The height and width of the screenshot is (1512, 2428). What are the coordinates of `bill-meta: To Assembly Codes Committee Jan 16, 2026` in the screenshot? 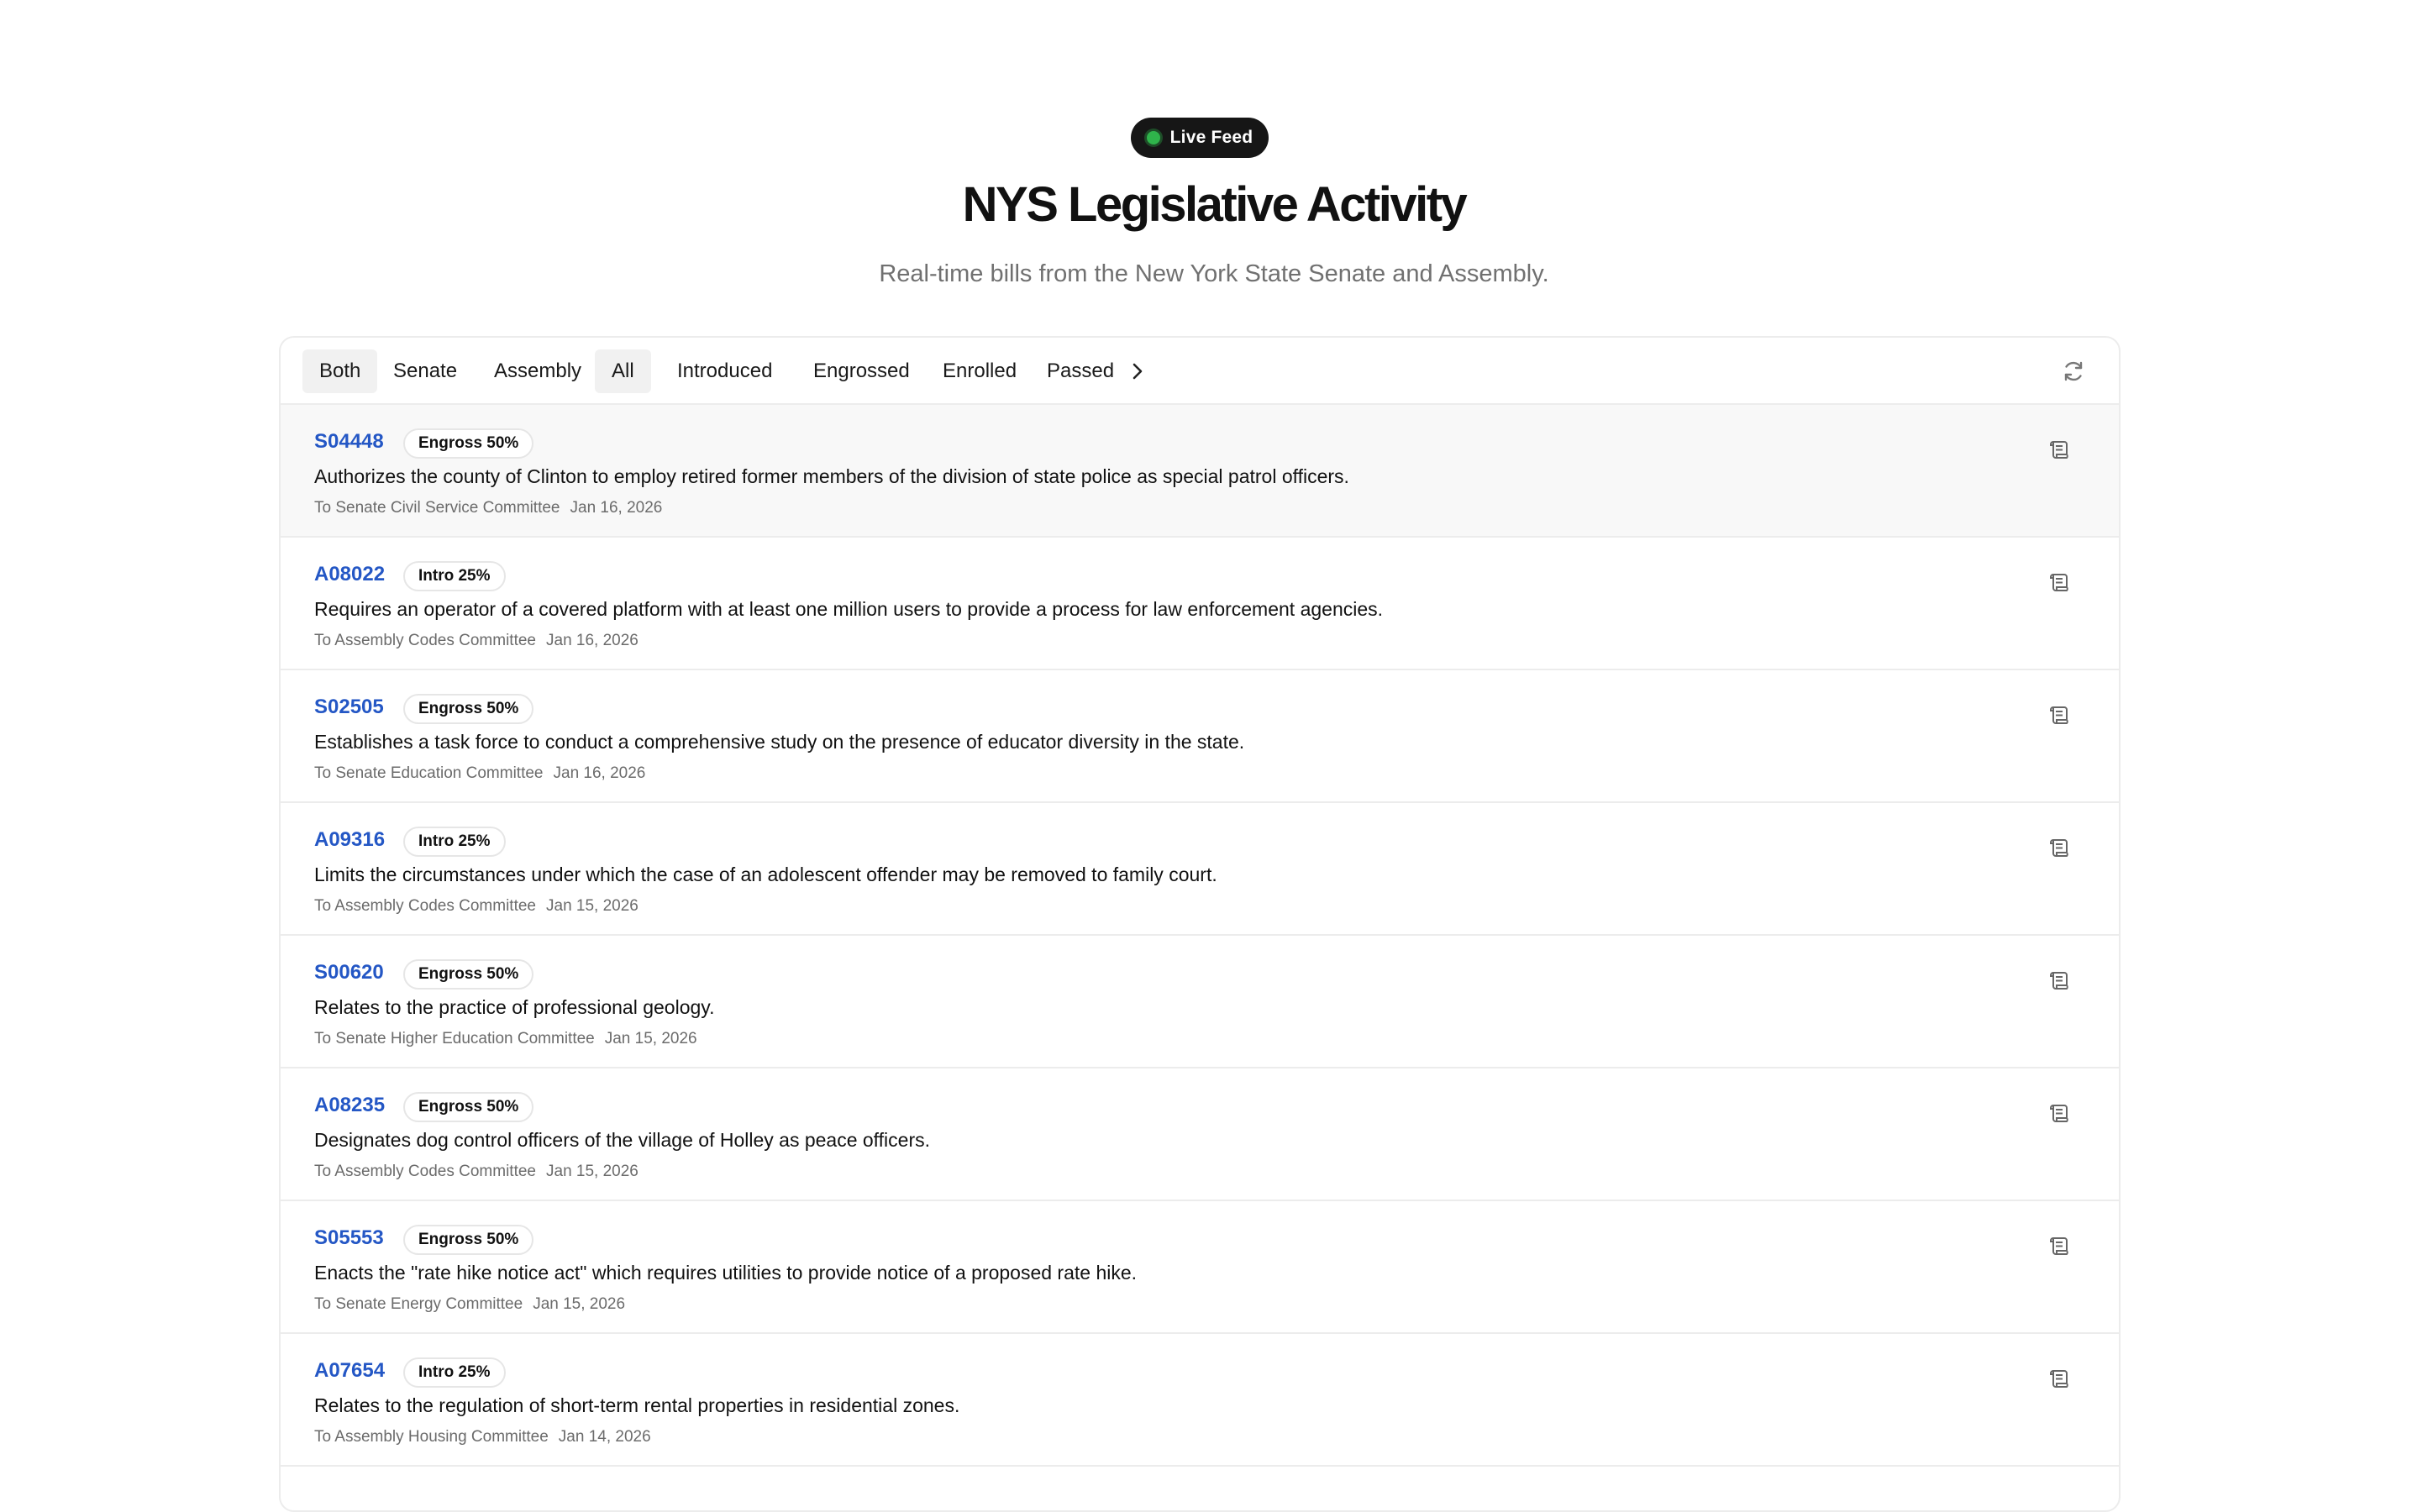 It's located at (476, 641).